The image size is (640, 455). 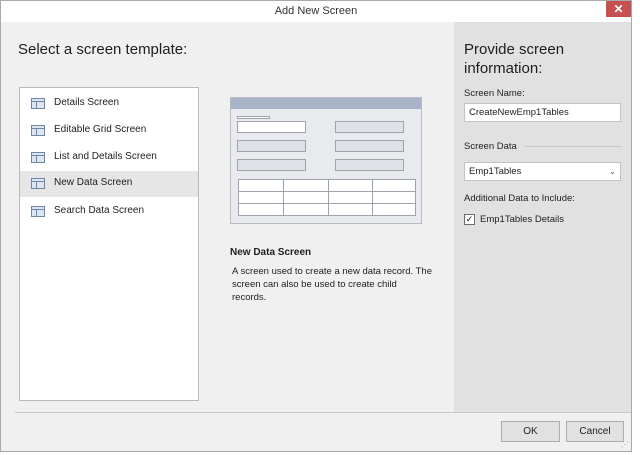 What do you see at coordinates (93, 182) in the screenshot?
I see `template-label: New Data Screen` at bounding box center [93, 182].